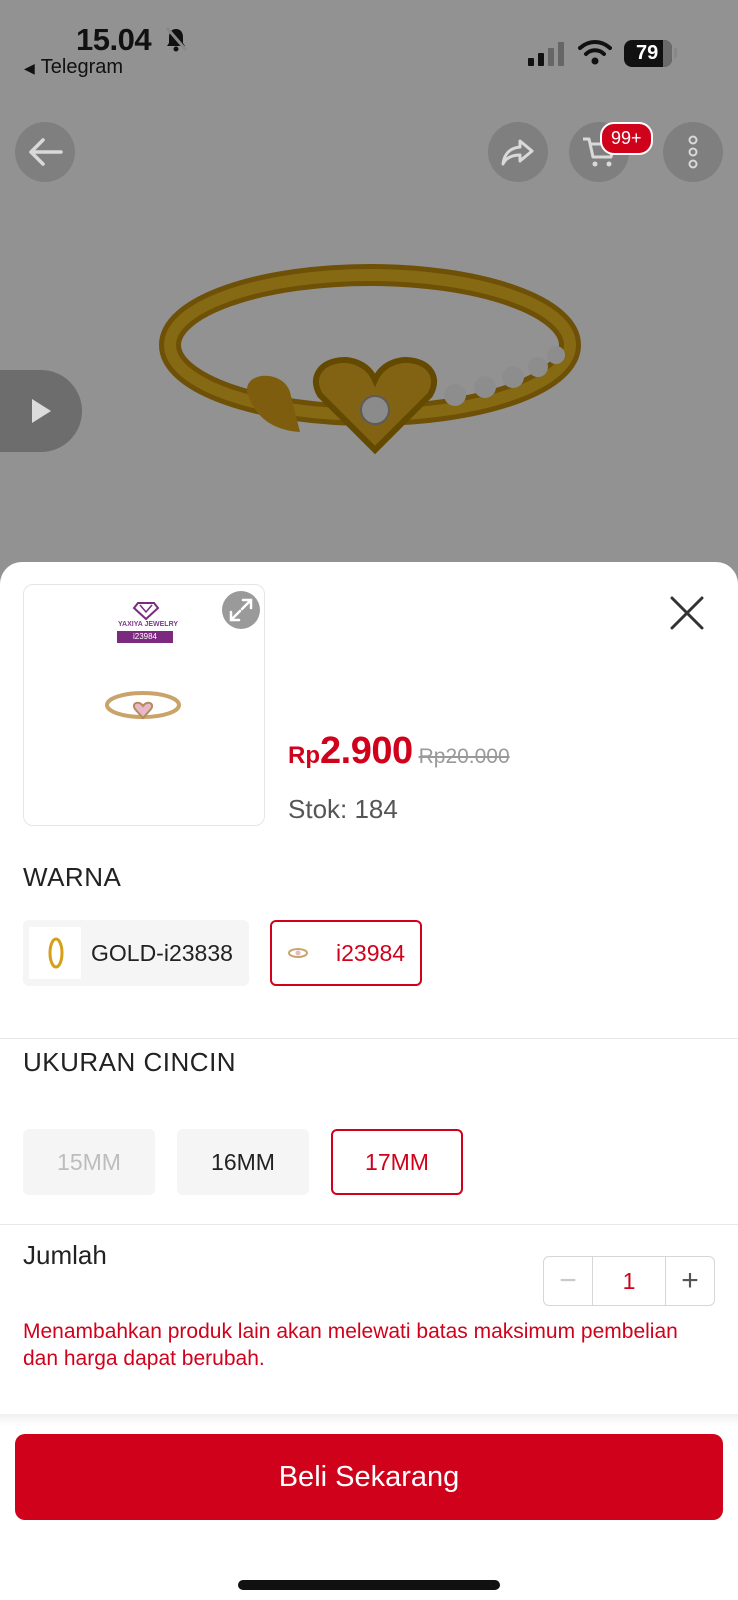 The height and width of the screenshot is (1600, 738). I want to click on quantity-label: Jumlah, so click(65, 1255).